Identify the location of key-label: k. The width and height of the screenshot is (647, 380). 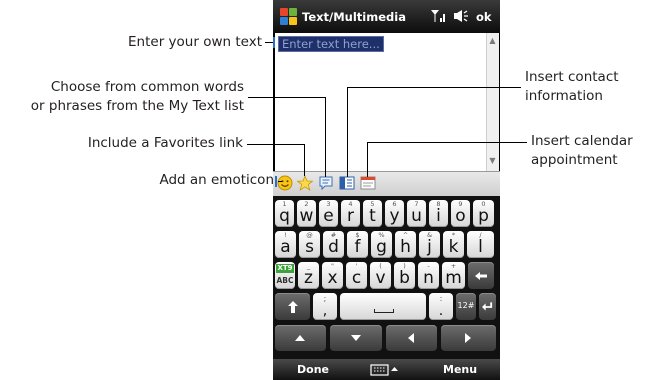
(453, 247).